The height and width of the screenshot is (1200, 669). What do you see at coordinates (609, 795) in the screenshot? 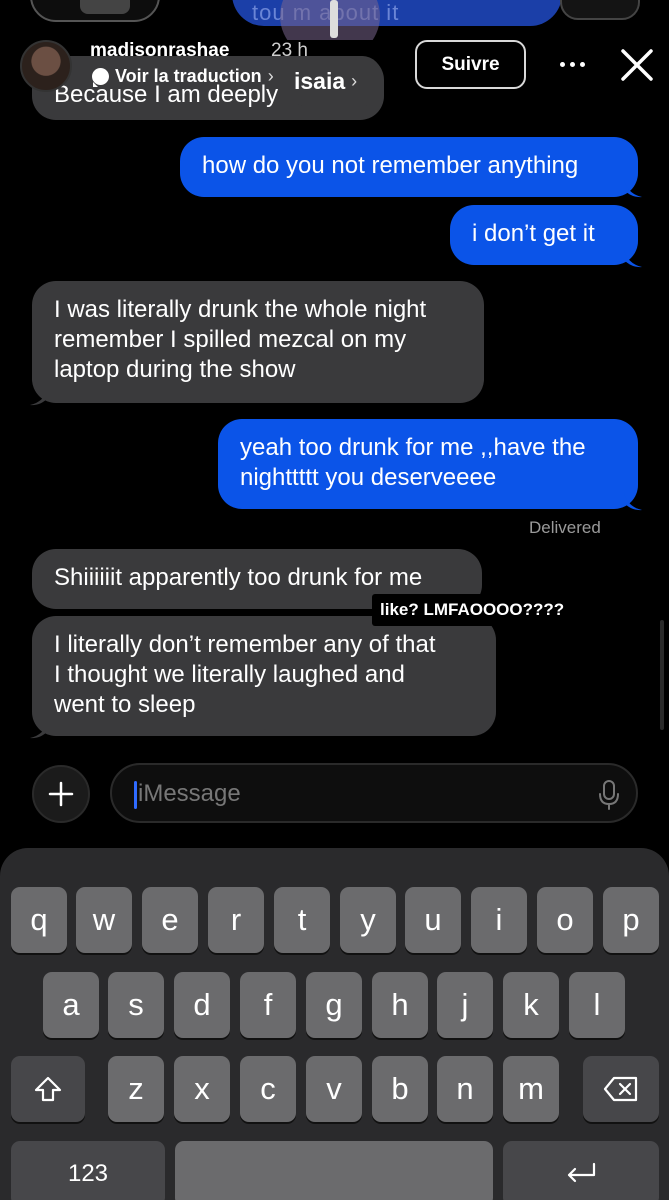
I see `microphone-icon` at bounding box center [609, 795].